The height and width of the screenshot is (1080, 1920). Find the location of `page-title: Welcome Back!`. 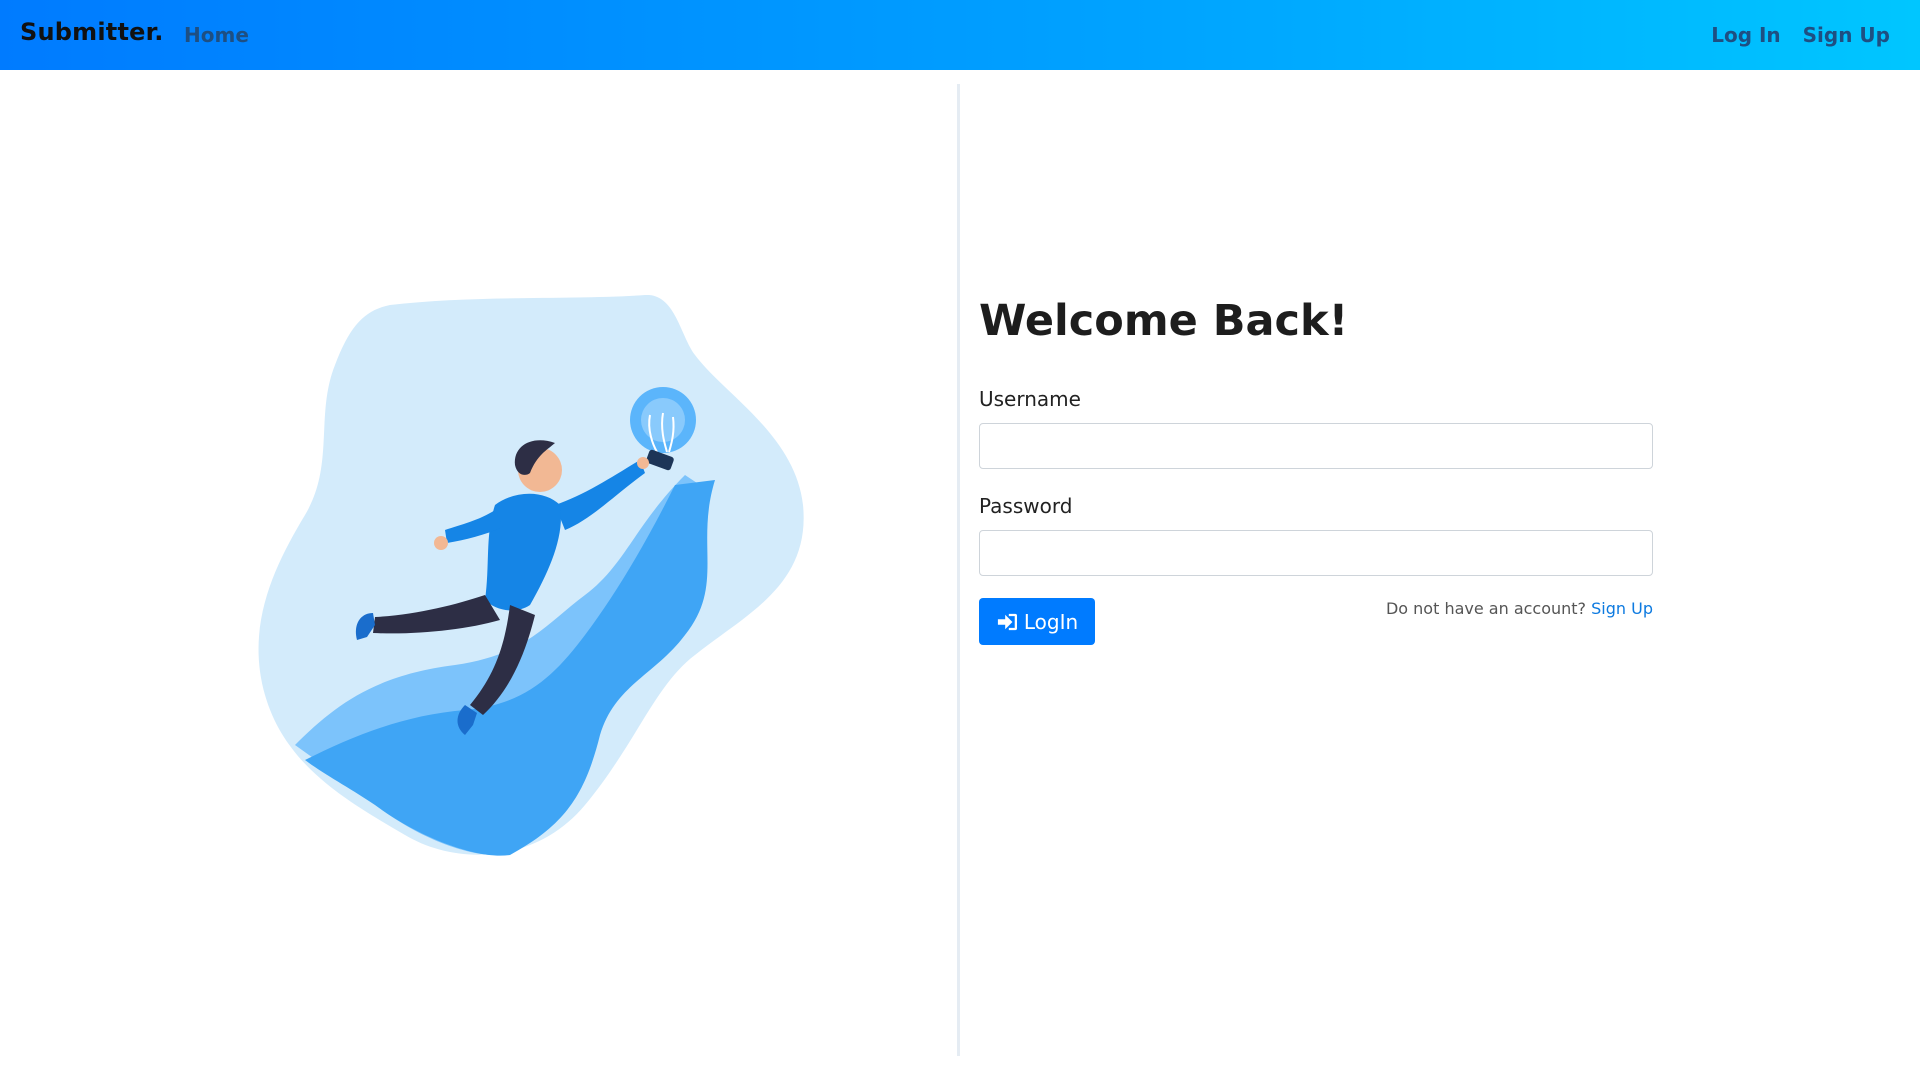

page-title: Welcome Back! is located at coordinates (1164, 321).